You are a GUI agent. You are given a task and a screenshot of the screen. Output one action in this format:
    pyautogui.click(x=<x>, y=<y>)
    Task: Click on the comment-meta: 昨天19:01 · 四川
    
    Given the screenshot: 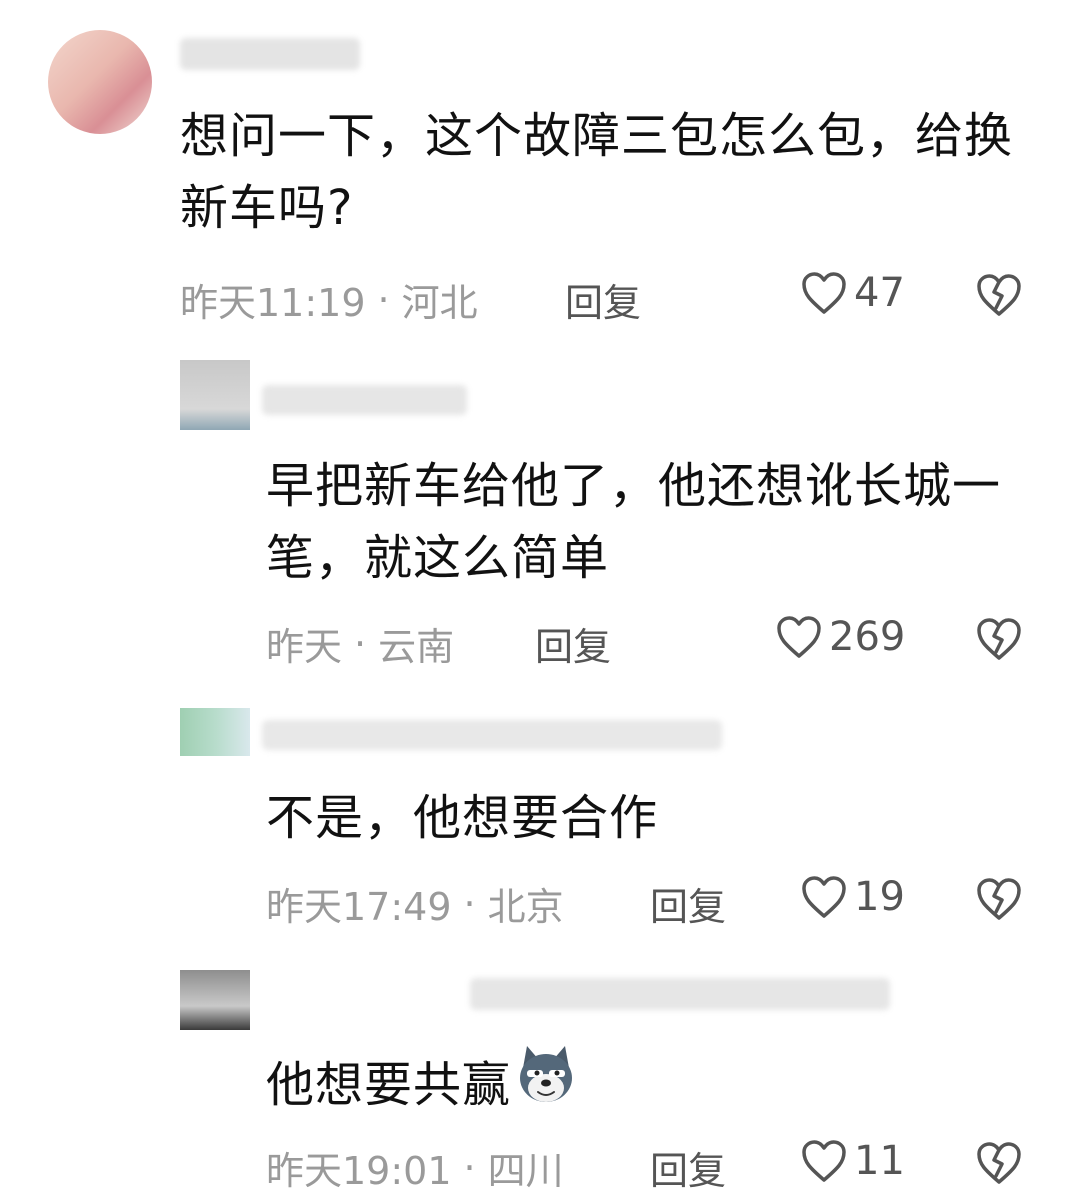 What is the action you would take?
    pyautogui.click(x=415, y=1167)
    